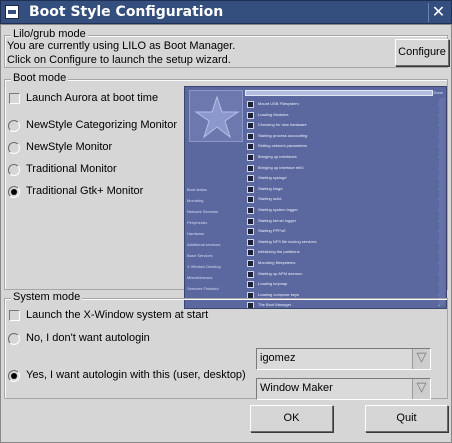 The width and height of the screenshot is (452, 443). I want to click on launch-x-checkbox, so click(14, 315).